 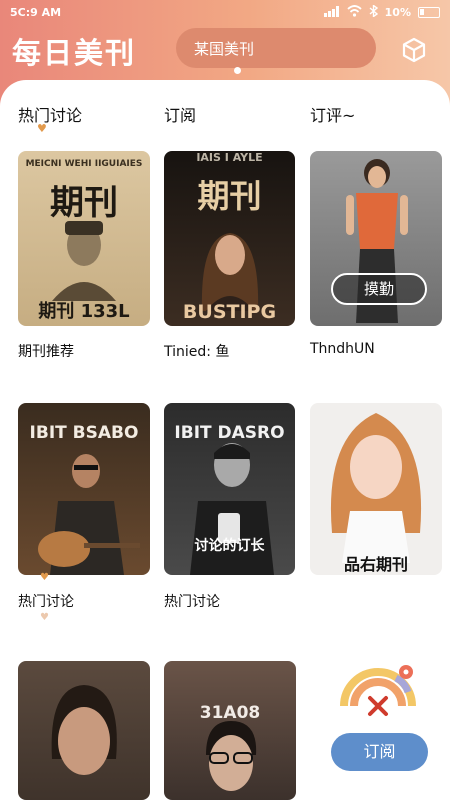 I want to click on status-icons: 10%, so click(x=381, y=12).